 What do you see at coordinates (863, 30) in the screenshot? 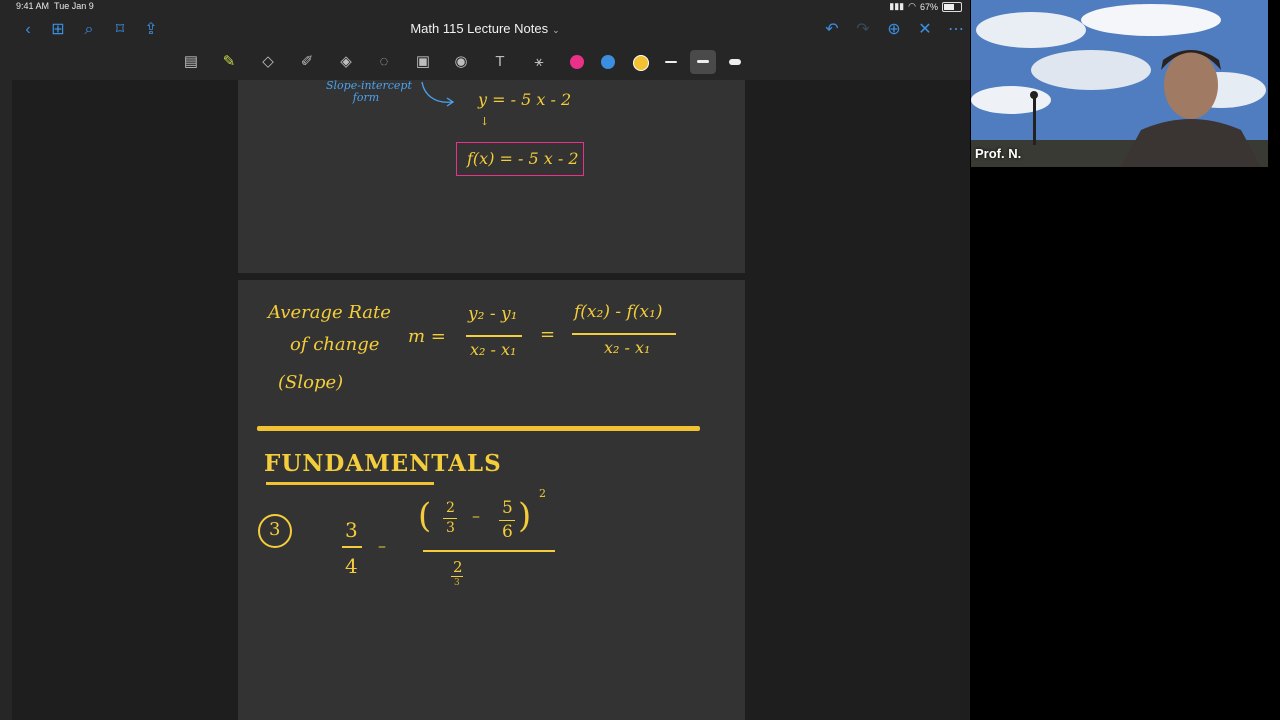
I see `redo-icon: ↷` at bounding box center [863, 30].